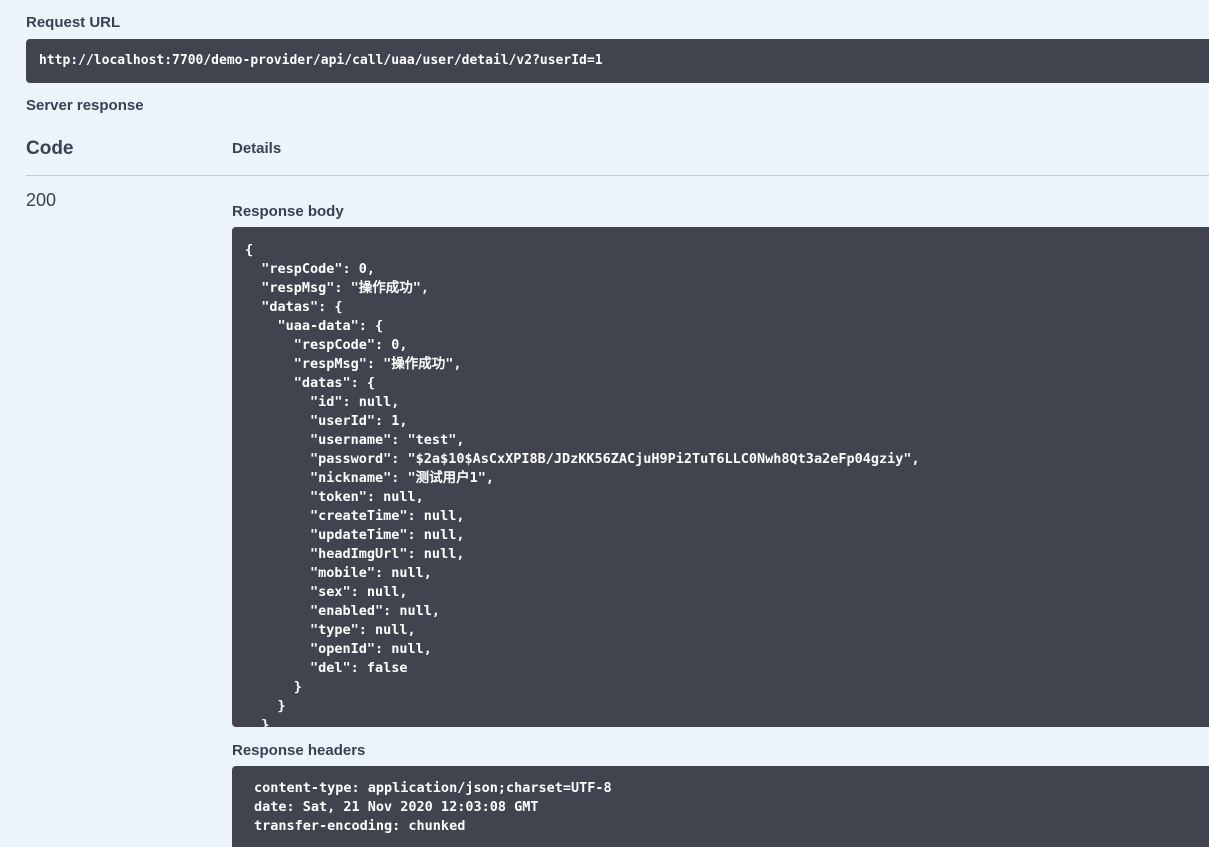  I want to click on code-column-header: Code, so click(50, 148).